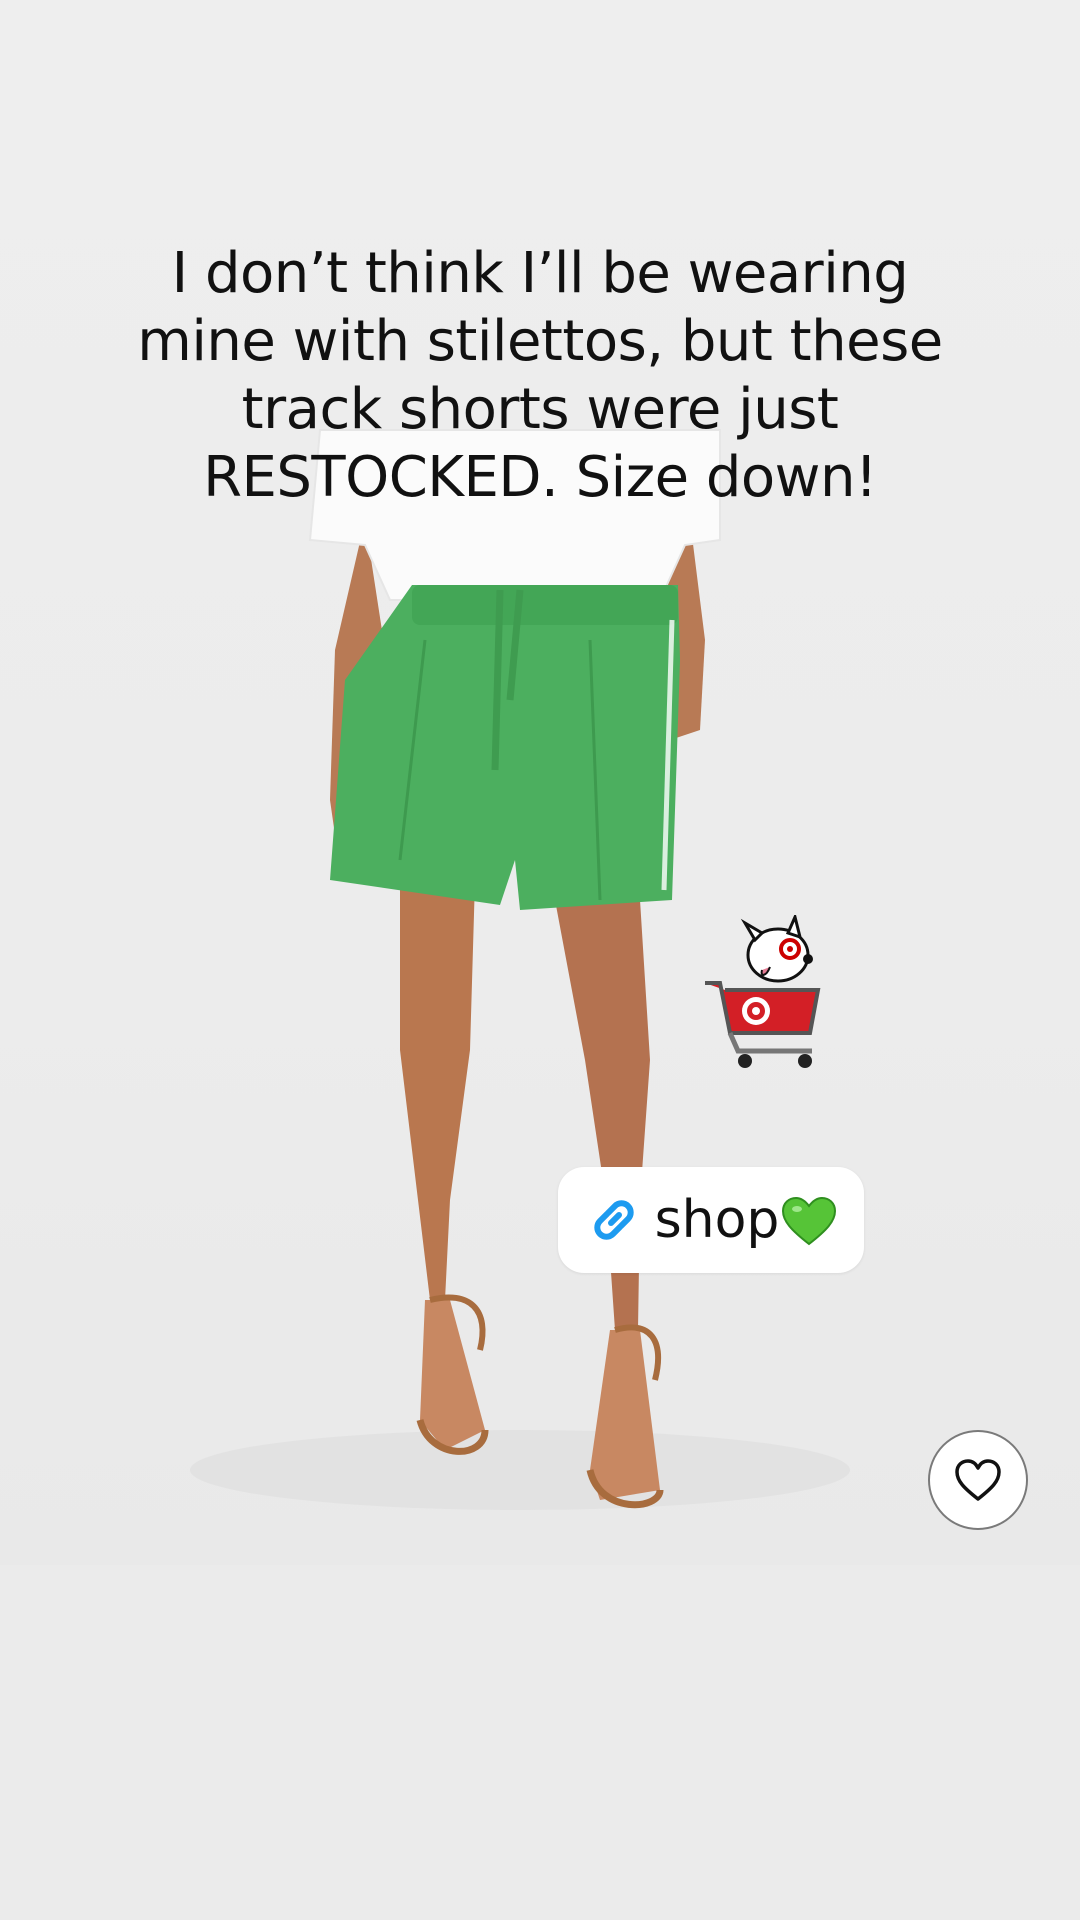  I want to click on target-dog-cart-icon, so click(763, 991).